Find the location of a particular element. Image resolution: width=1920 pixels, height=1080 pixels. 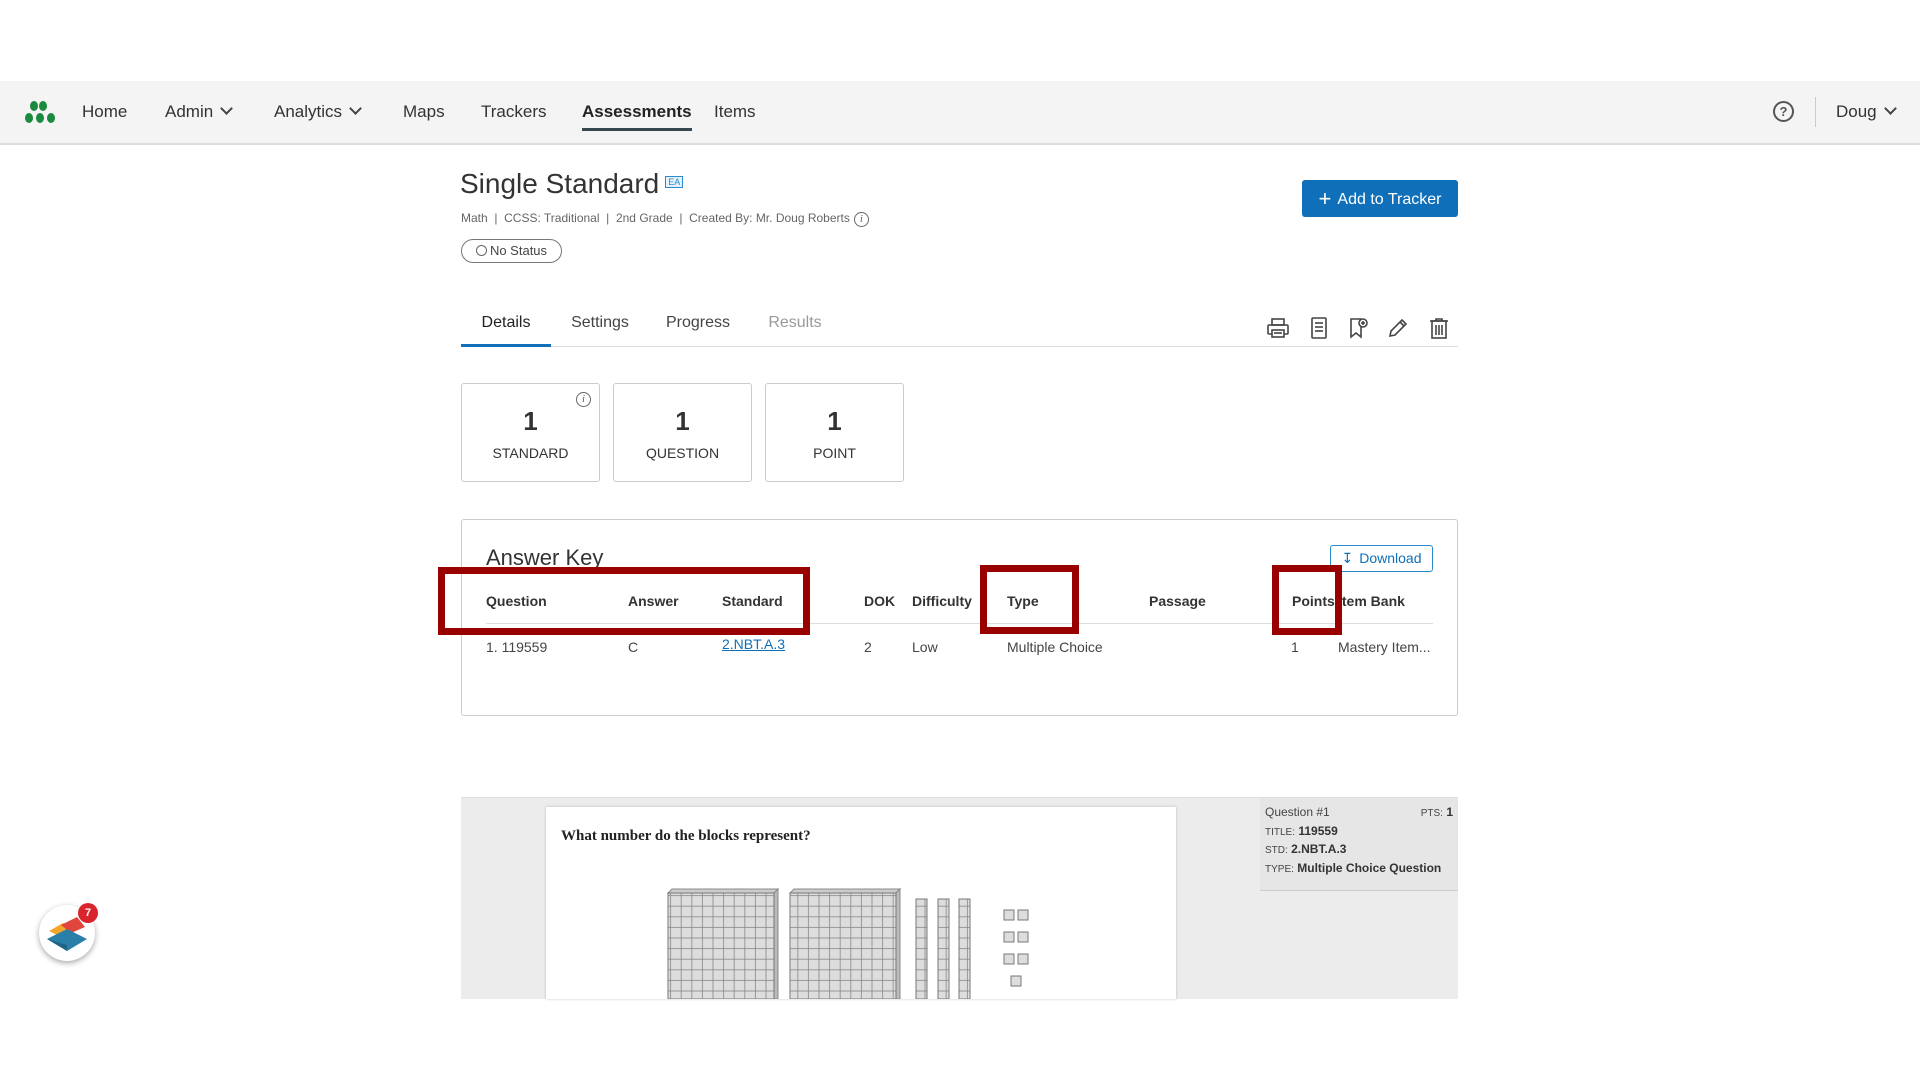

cell-points: 1 is located at coordinates (1295, 647).